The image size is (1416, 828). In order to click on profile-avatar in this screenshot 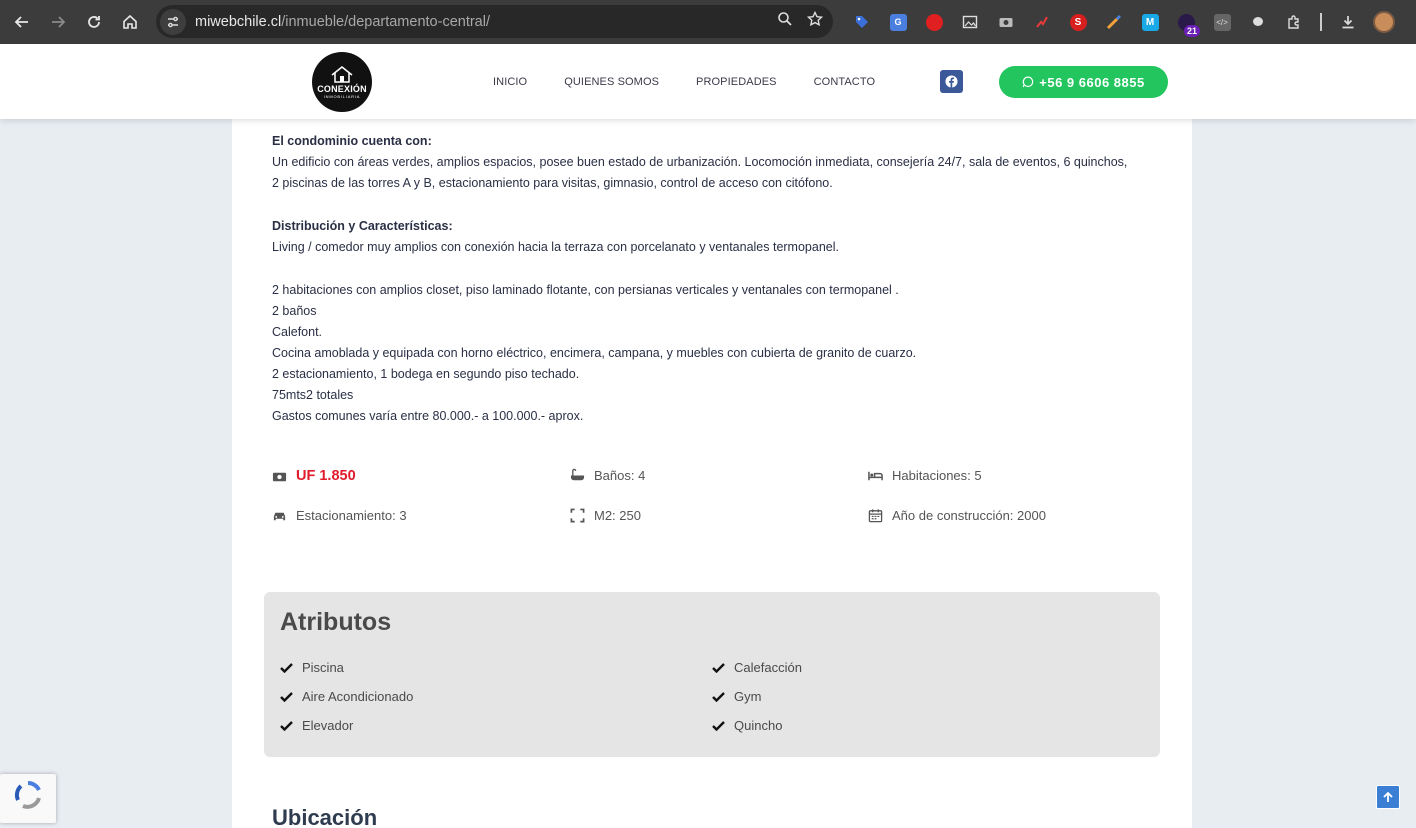, I will do `click(1384, 22)`.